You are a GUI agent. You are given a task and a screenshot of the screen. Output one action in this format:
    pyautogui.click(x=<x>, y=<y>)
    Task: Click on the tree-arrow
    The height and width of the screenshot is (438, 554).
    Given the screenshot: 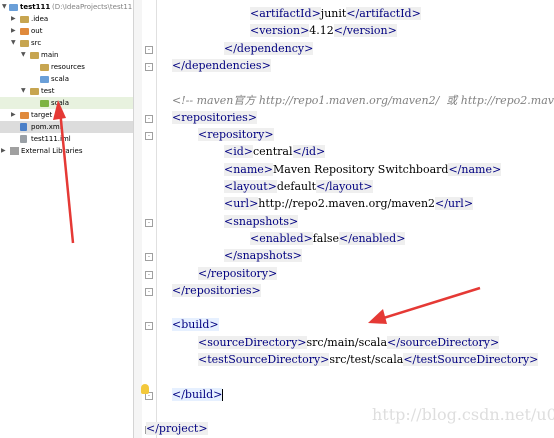 What is the action you would take?
    pyautogui.click(x=64, y=172)
    